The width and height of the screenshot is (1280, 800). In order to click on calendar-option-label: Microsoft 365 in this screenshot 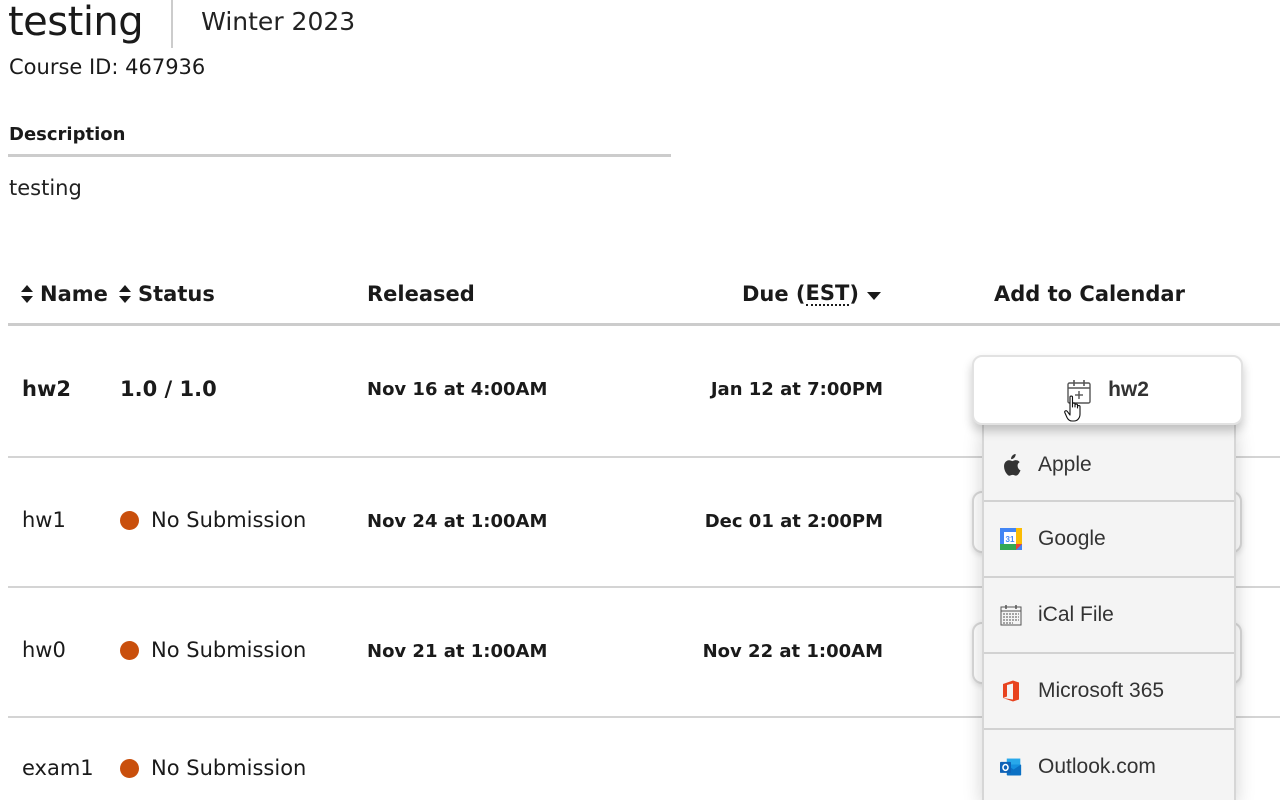, I will do `click(1101, 690)`.